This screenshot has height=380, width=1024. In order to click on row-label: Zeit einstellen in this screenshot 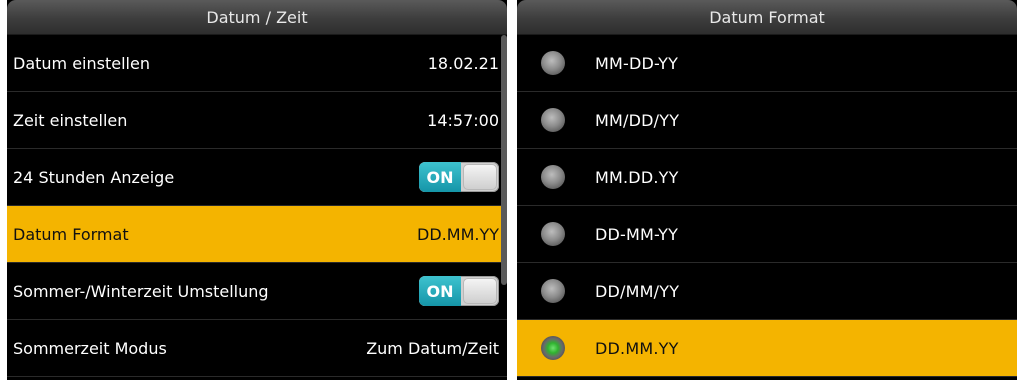, I will do `click(70, 120)`.